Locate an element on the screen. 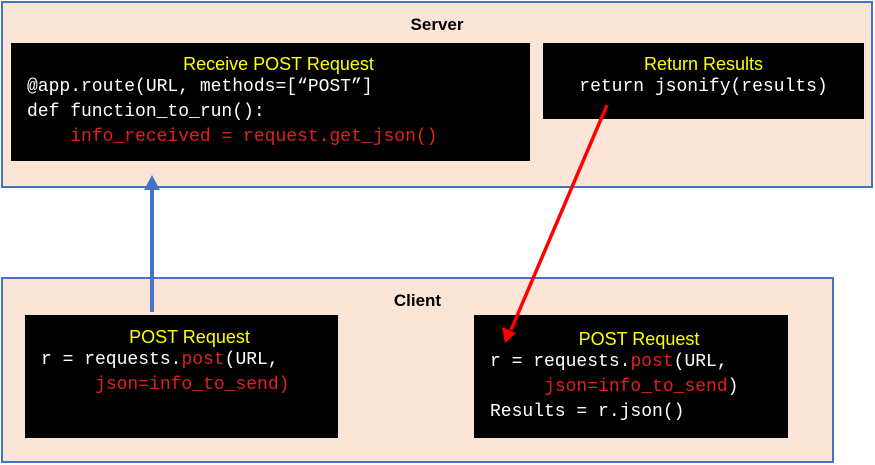 This screenshot has height=465, width=875. response-arrow-head is located at coordinates (509, 335).